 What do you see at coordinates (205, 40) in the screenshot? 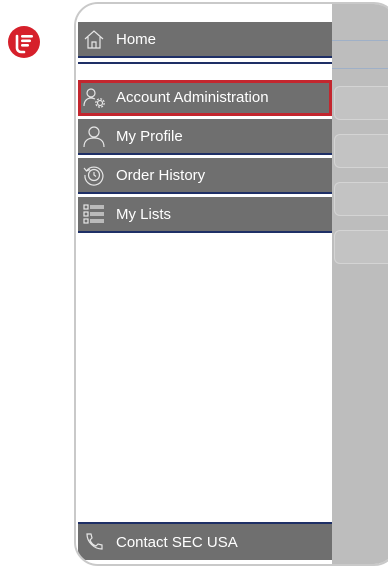
I see `menu-item-home: Home` at bounding box center [205, 40].